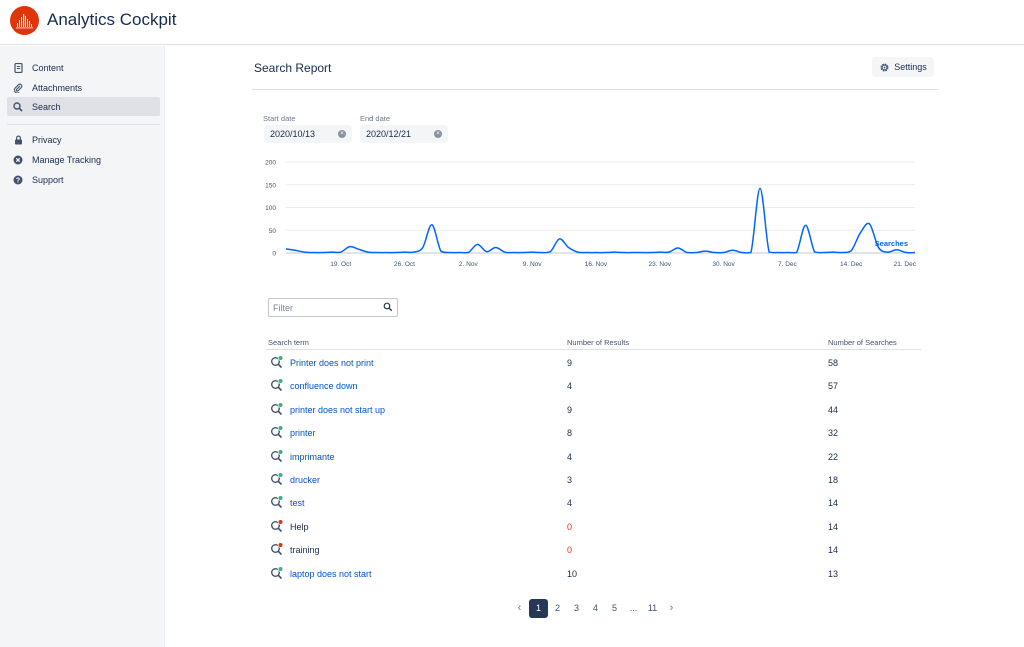  I want to click on filter-input, so click(324, 307).